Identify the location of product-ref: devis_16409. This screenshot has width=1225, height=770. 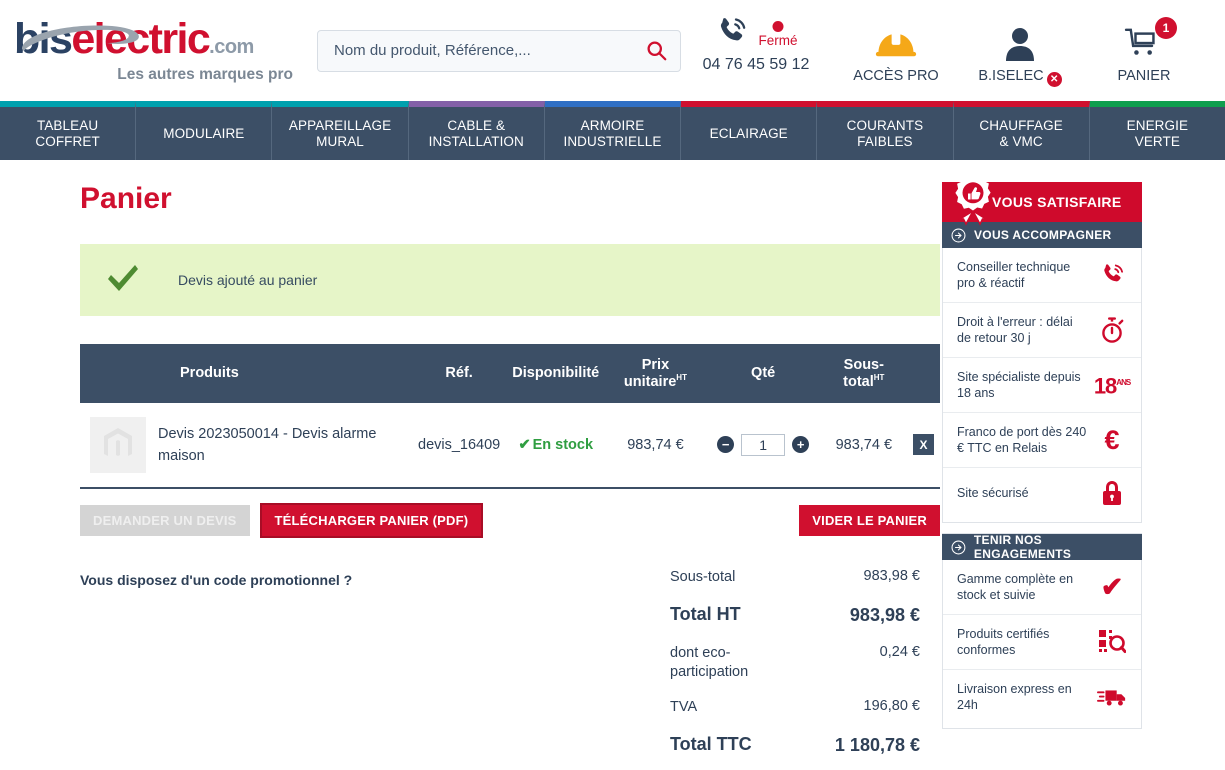
(459, 445).